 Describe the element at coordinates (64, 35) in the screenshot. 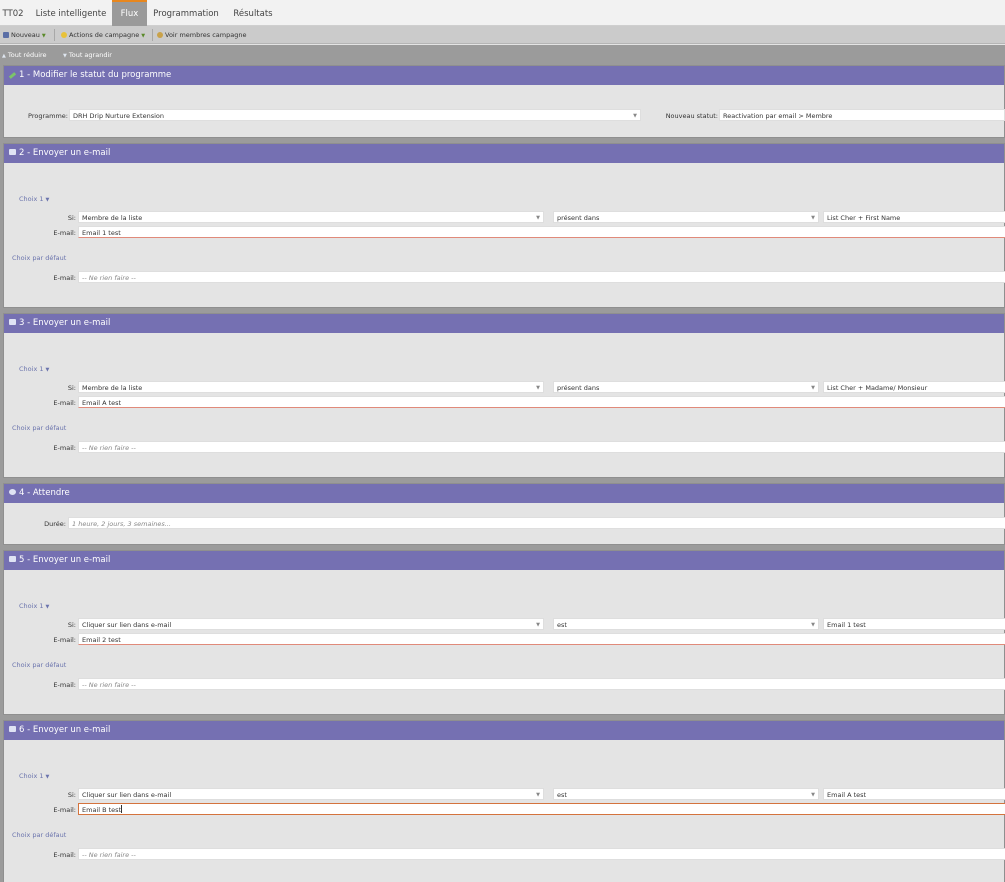

I see `lightbulb-icon` at that location.